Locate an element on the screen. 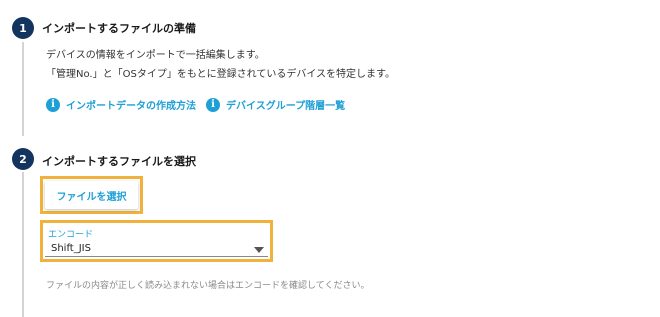  encode-hint-text: ファイルの内容が正しく読み込まれない場合はエンコードを確認してください。 is located at coordinates (208, 286).